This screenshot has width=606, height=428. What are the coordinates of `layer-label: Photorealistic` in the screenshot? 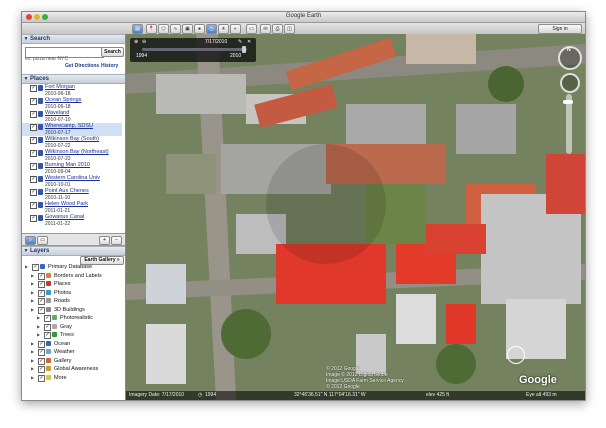 It's located at (76, 318).